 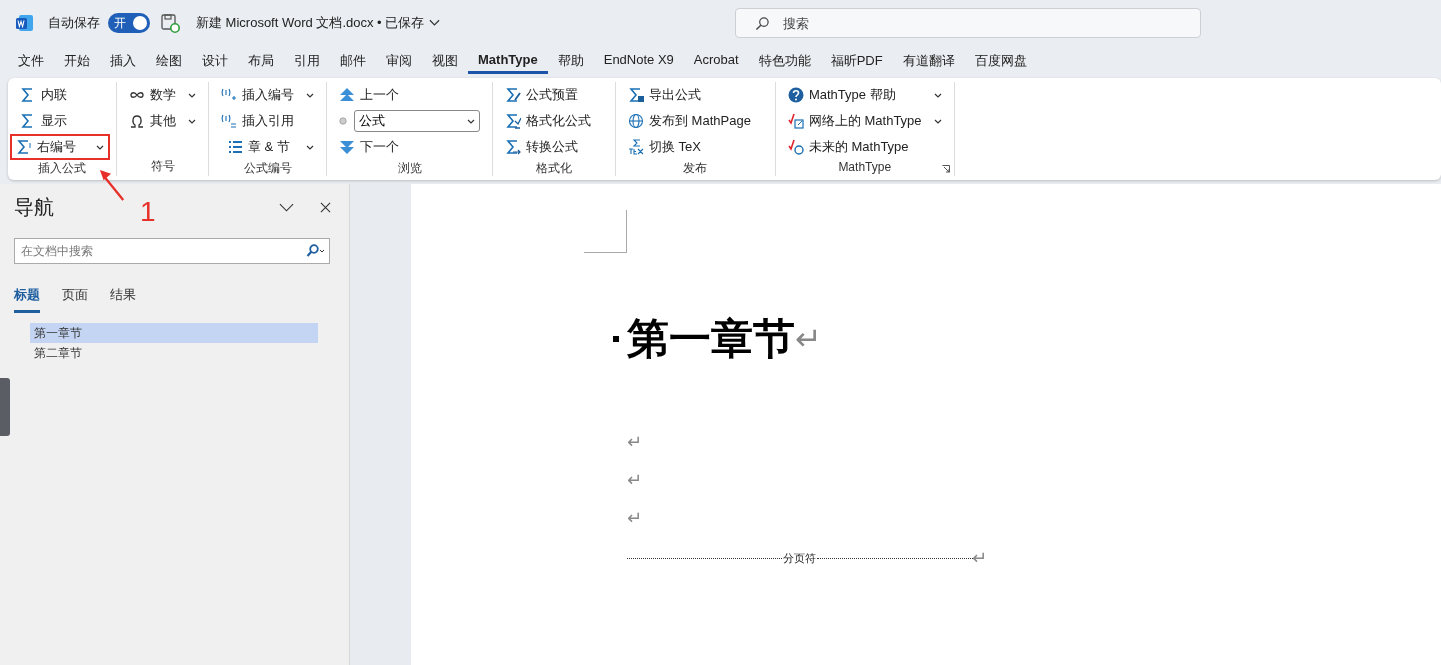 What do you see at coordinates (62, 121) in the screenshot?
I see `ribbon-button: 显示` at bounding box center [62, 121].